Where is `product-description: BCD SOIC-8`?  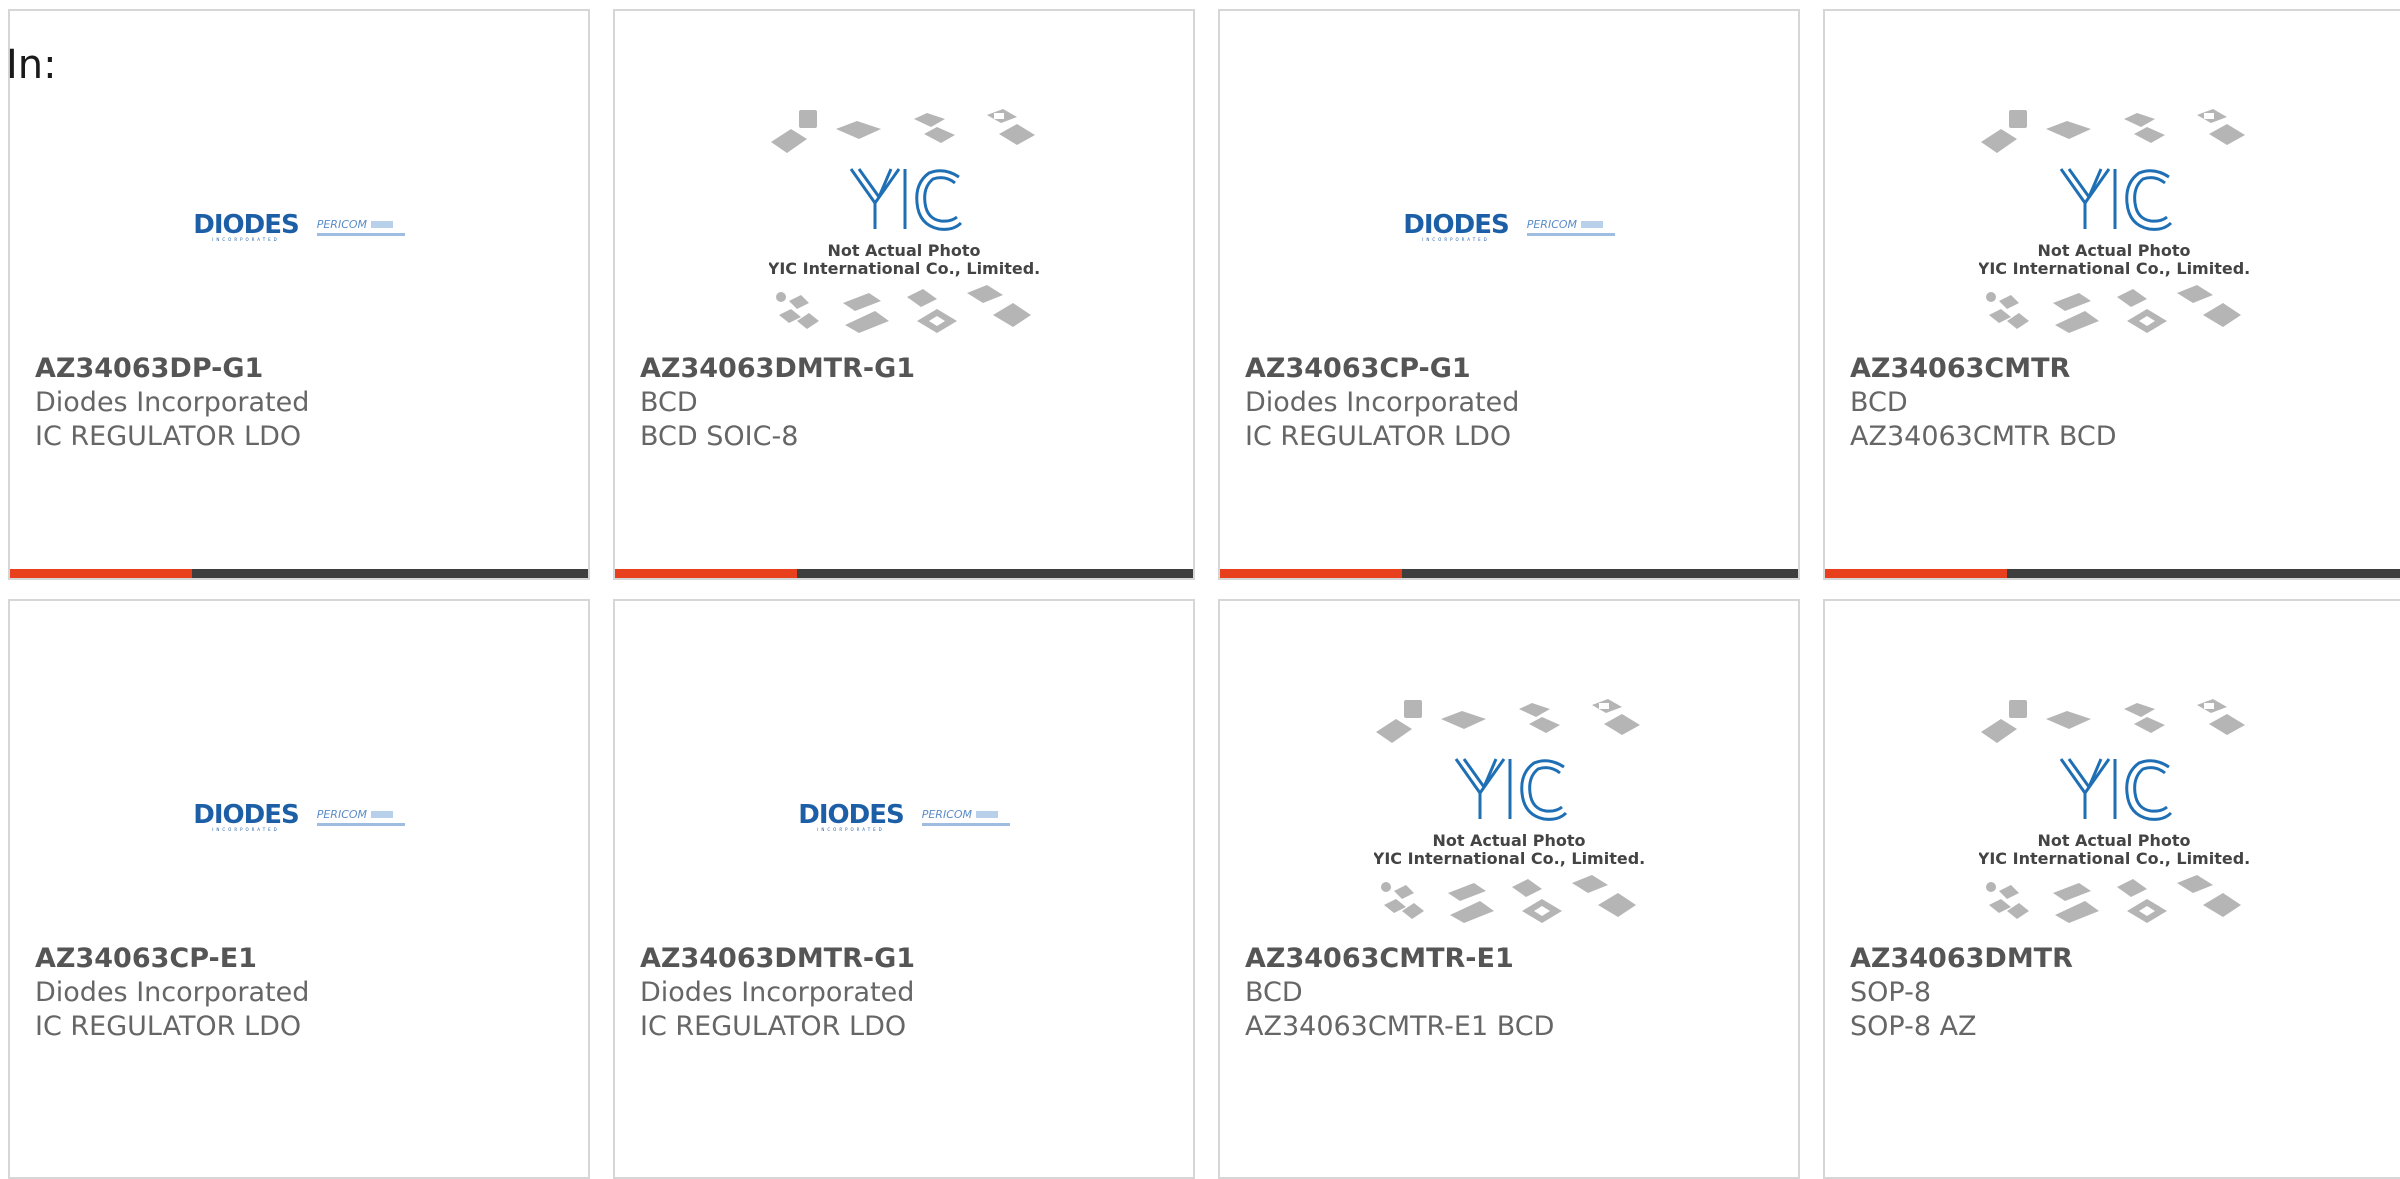
product-description: BCD SOIC-8 is located at coordinates (719, 436).